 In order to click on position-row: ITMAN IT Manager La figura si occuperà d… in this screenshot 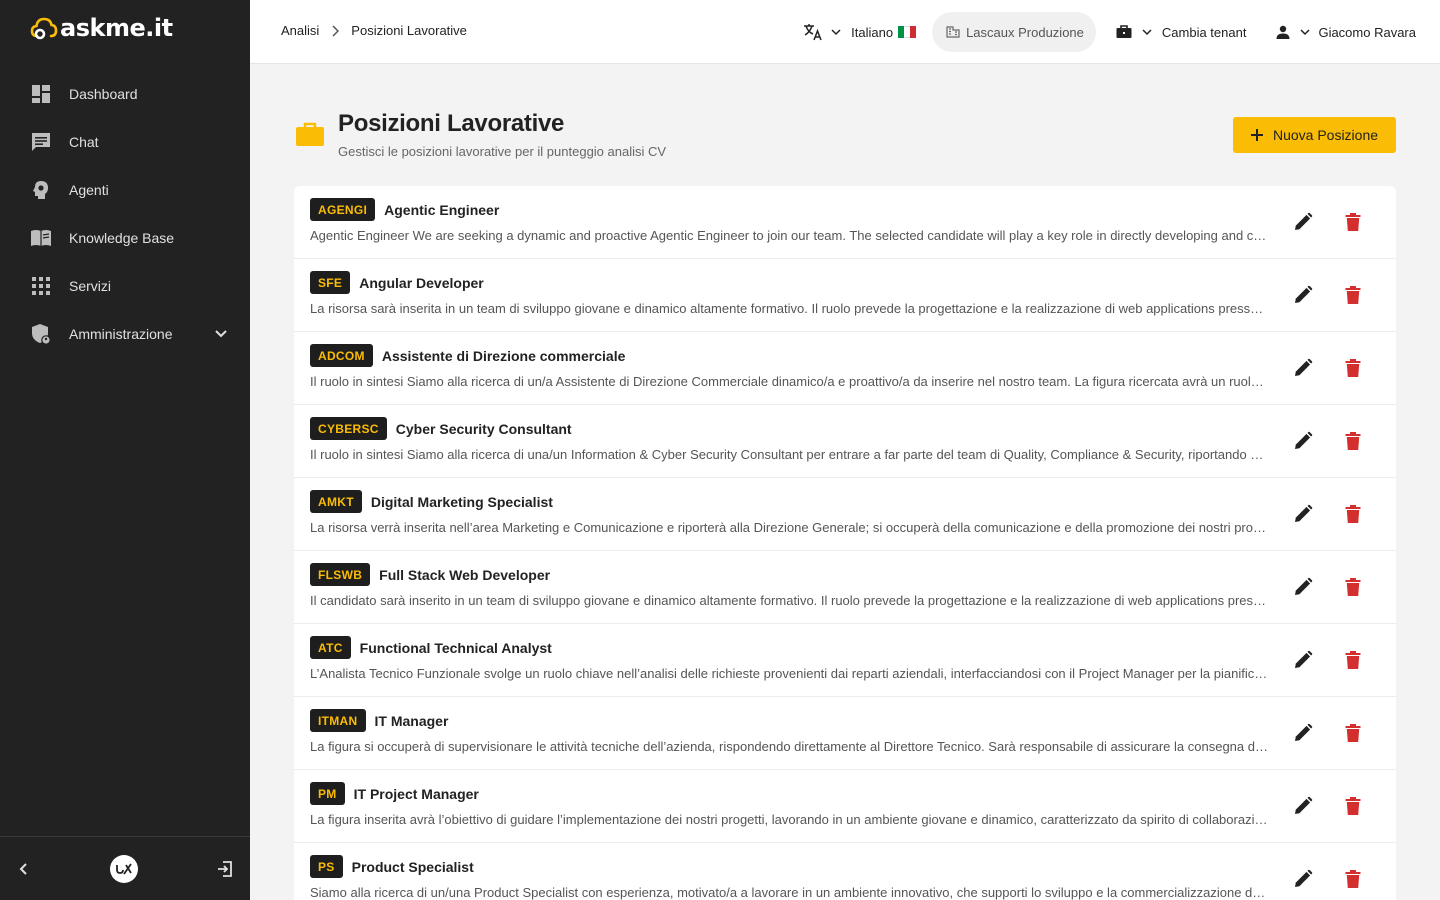, I will do `click(845, 733)`.